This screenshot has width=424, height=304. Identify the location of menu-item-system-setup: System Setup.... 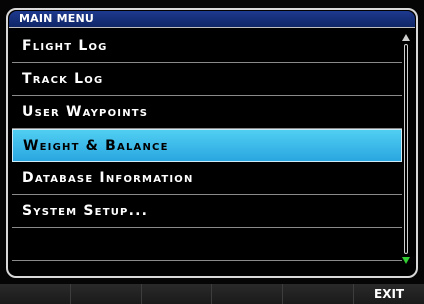
(207, 211).